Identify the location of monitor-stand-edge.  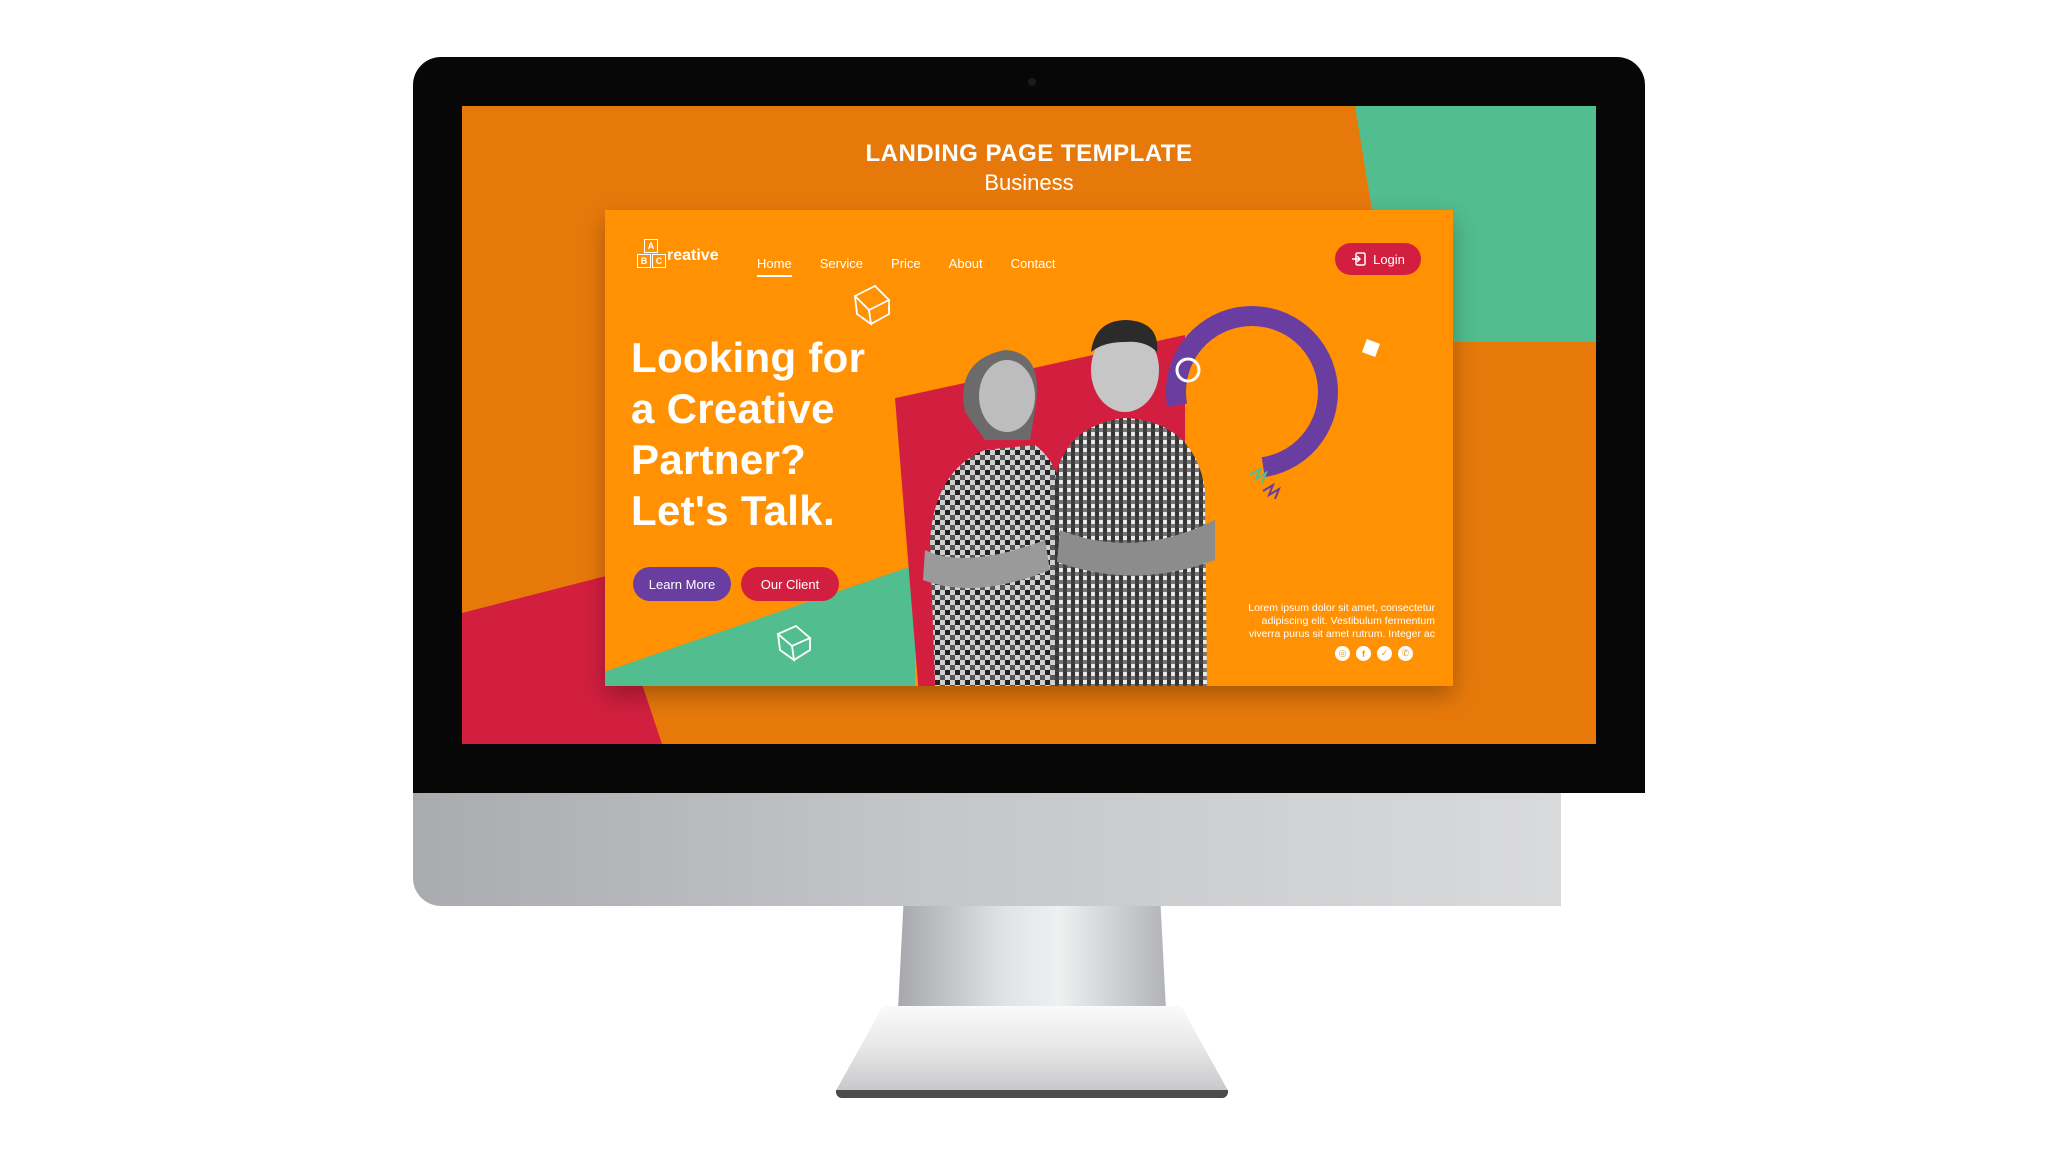
(1032, 1094).